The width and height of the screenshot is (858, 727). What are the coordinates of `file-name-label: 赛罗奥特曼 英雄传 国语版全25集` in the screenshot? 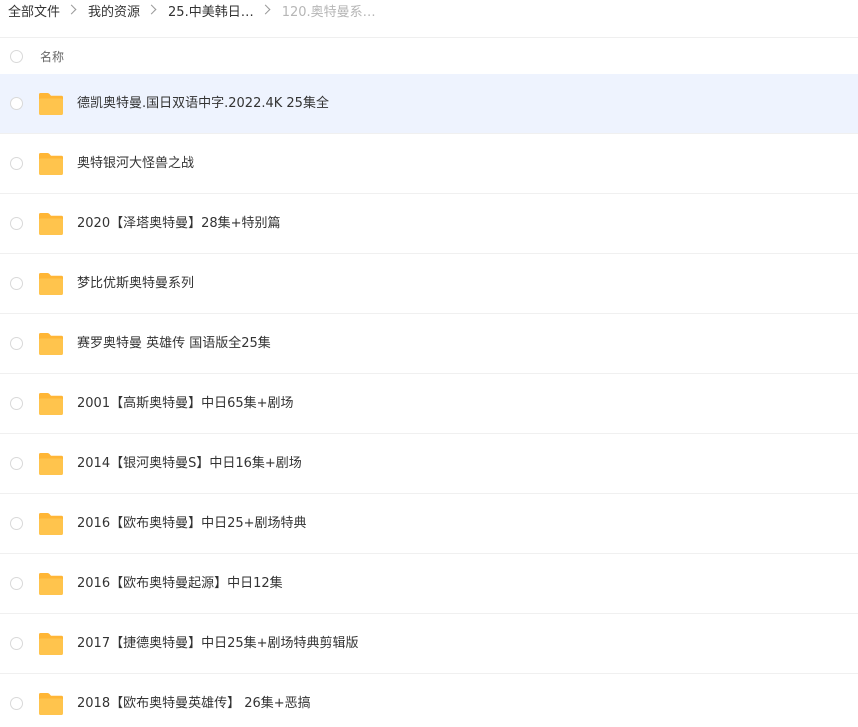 It's located at (174, 343).